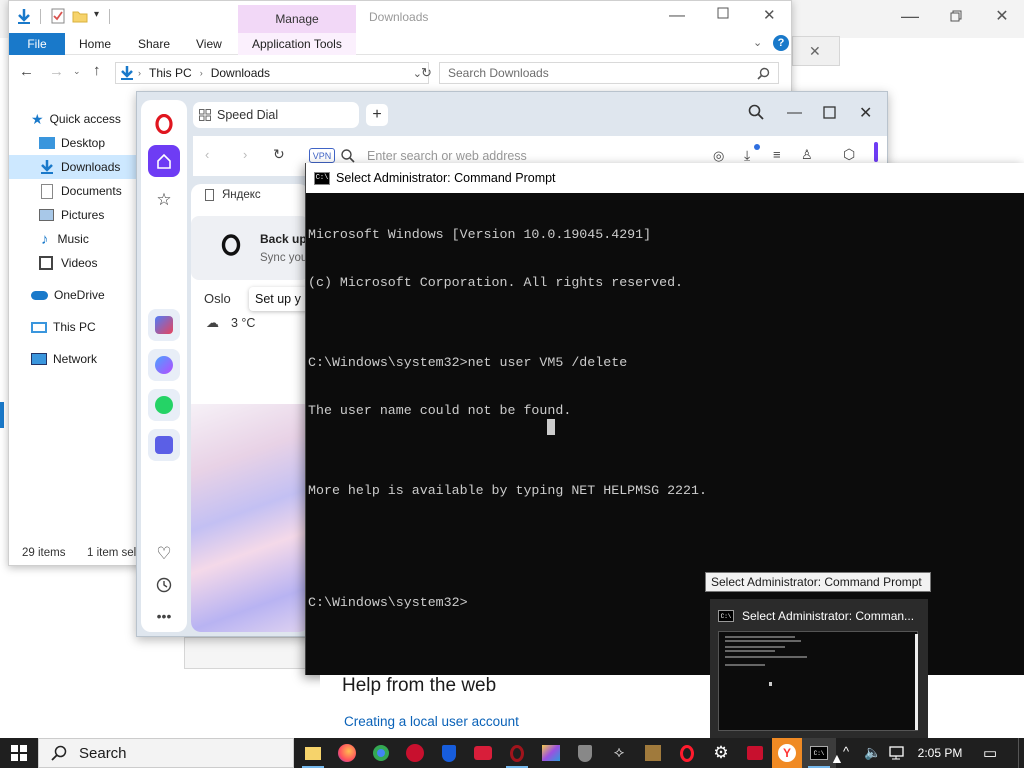 This screenshot has width=1024, height=768. Describe the element at coordinates (449, 753) in the screenshot. I see `taskbar-bitwarden` at that location.